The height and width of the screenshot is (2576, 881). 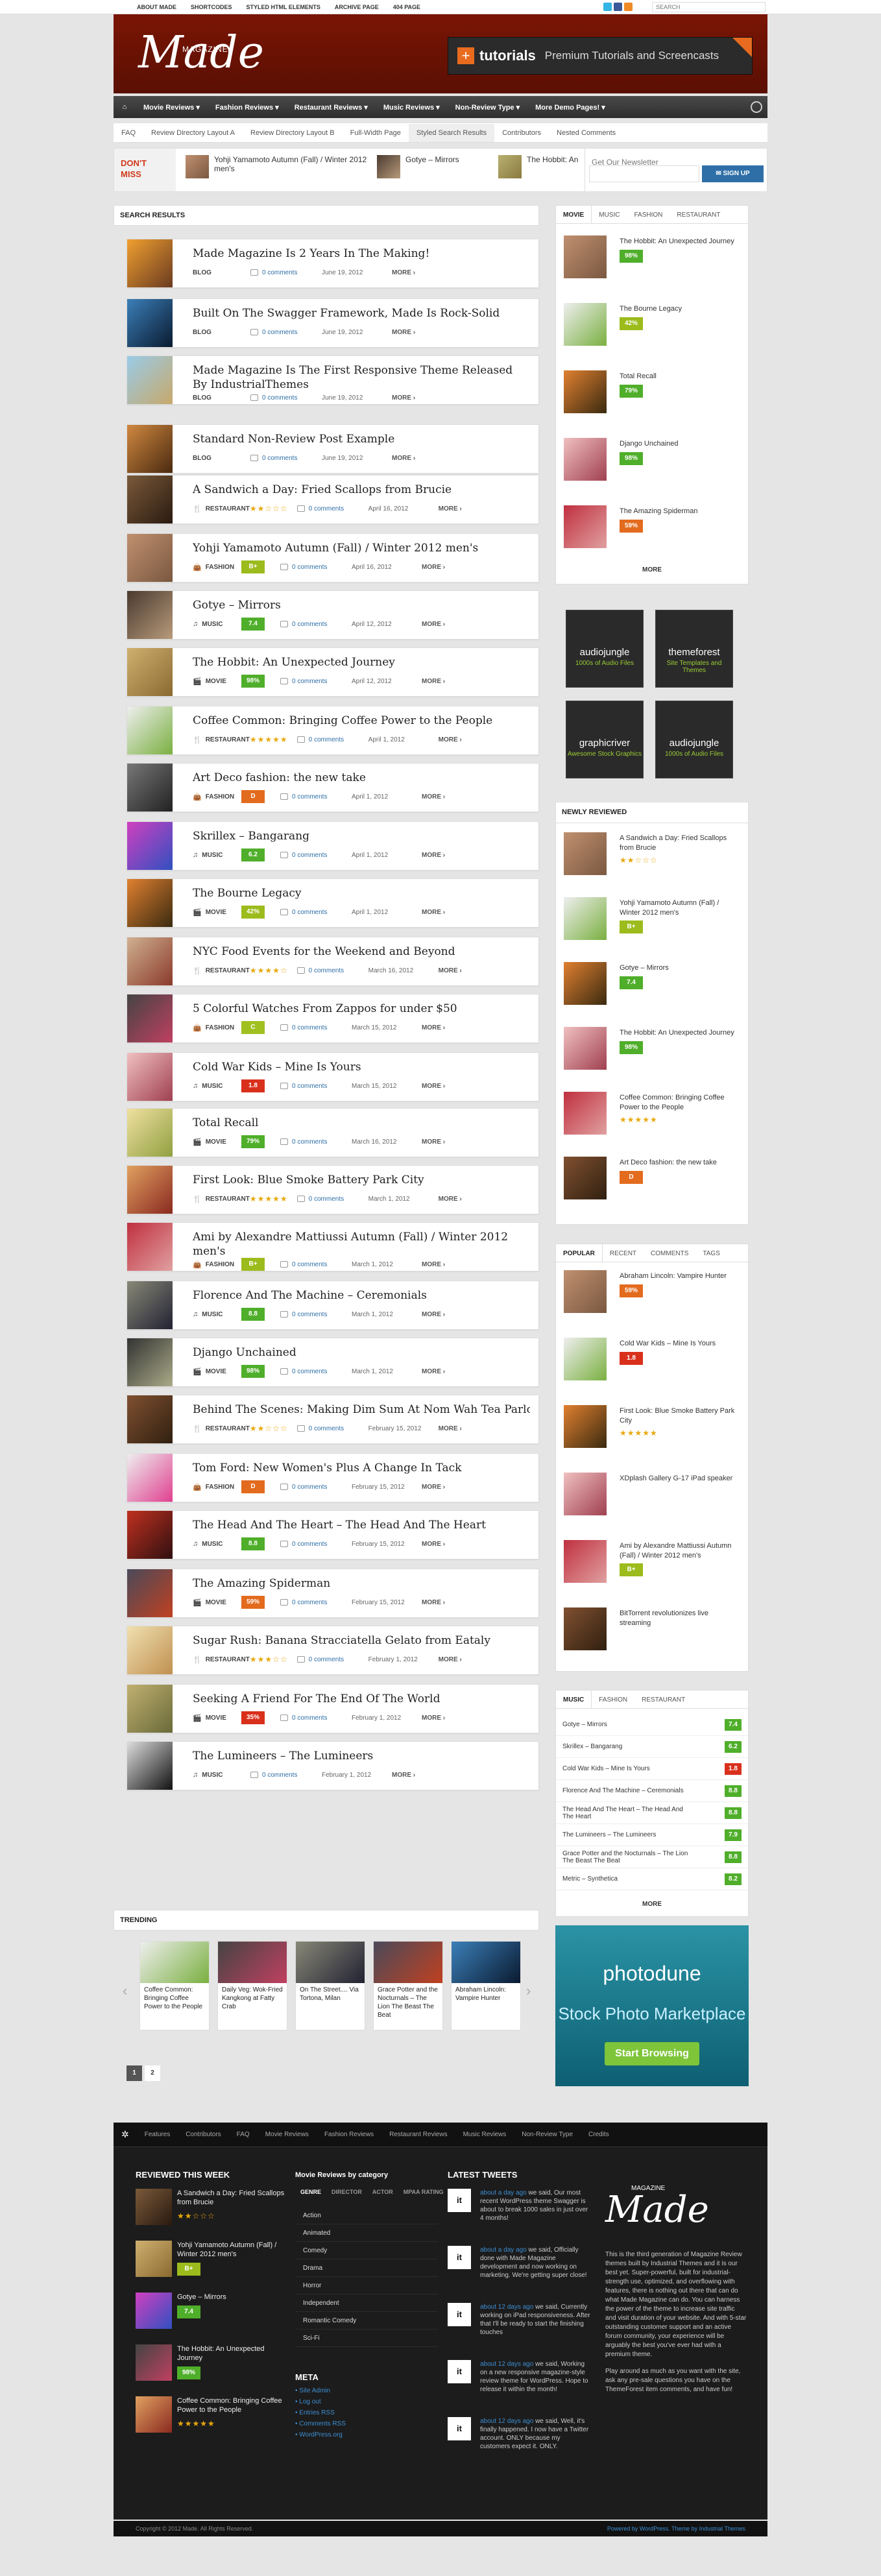 I want to click on tab-actor: Actor, so click(x=382, y=2192).